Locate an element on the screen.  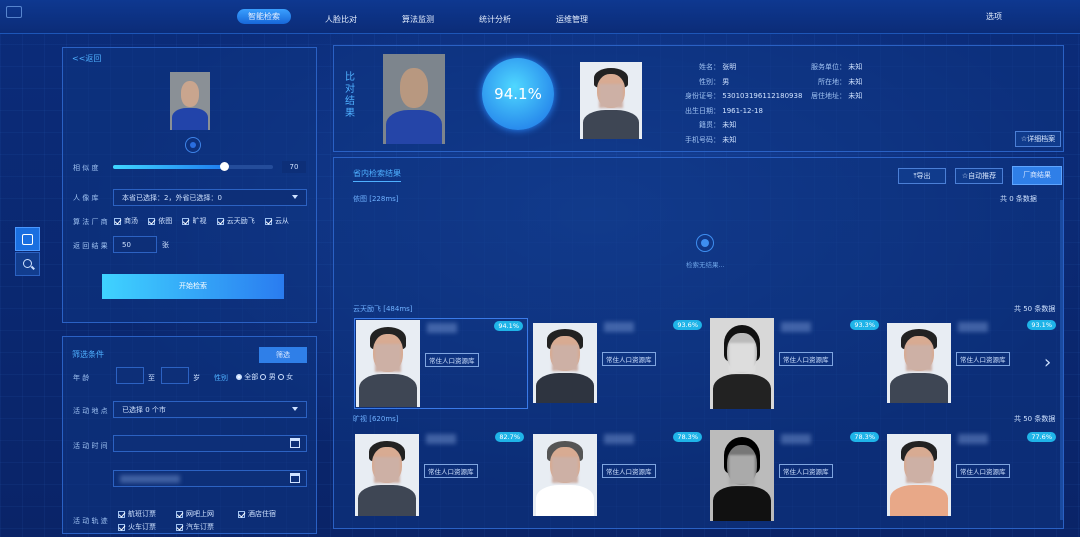
similarity-label: 相 似 度 is located at coordinates (86, 168).